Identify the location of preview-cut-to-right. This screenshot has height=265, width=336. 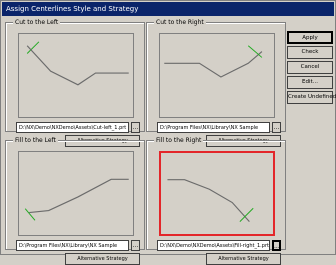
(217, 75).